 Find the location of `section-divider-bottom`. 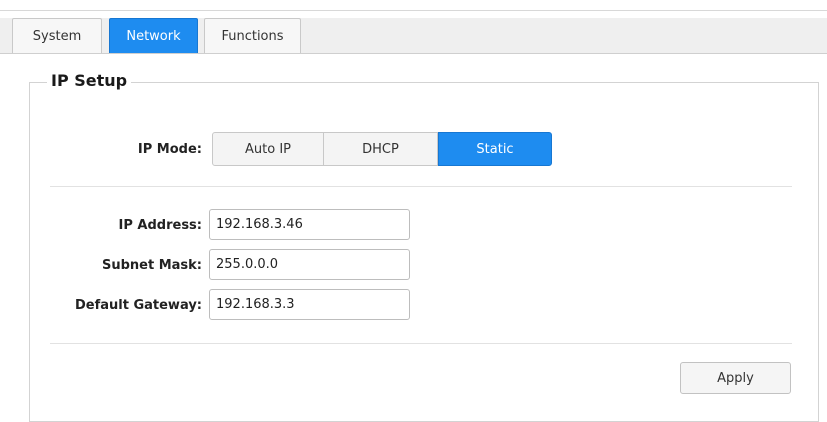

section-divider-bottom is located at coordinates (421, 343).